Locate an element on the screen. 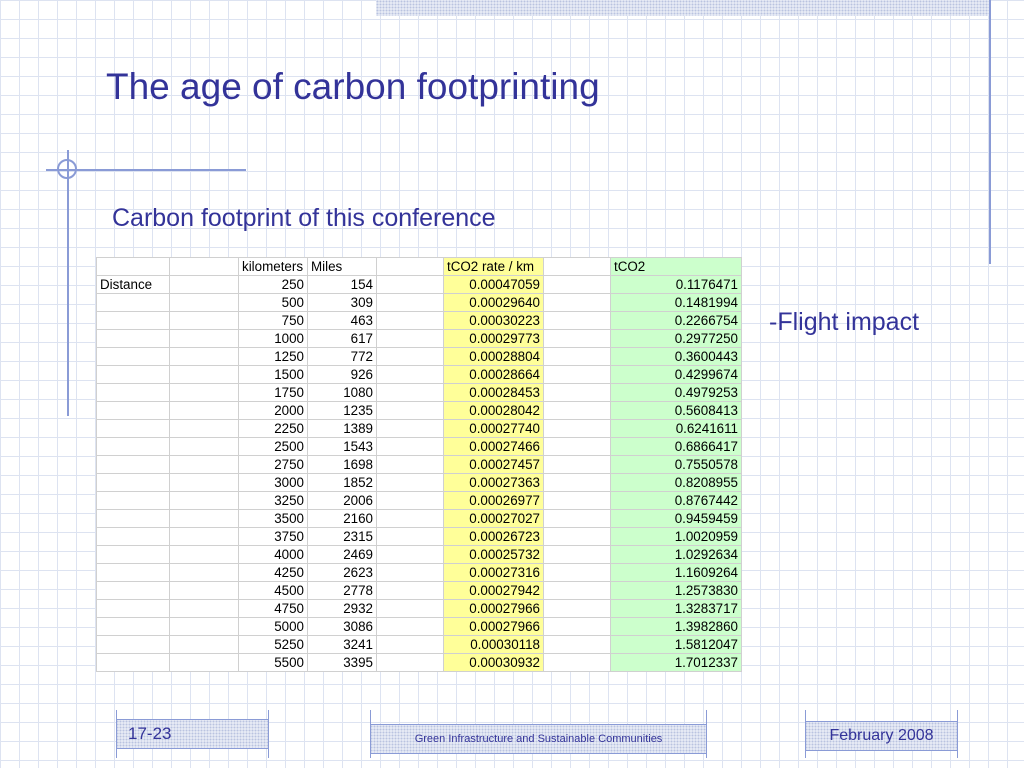 Image resolution: width=1024 pixels, height=768 pixels. slide-number: 17-23 is located at coordinates (150, 733).